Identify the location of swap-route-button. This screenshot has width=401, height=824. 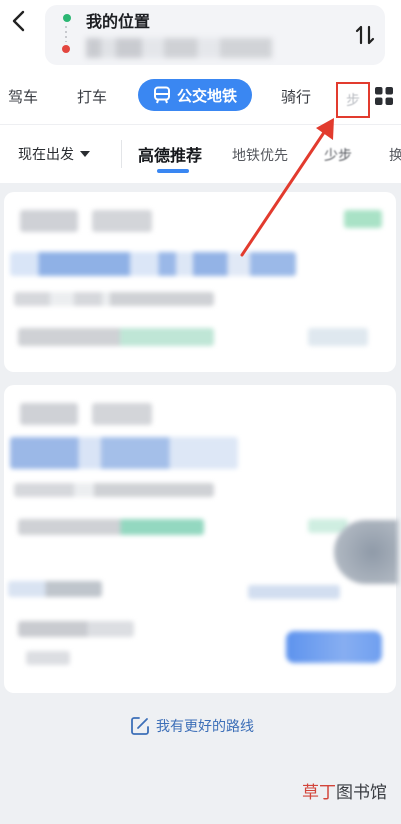
(365, 35).